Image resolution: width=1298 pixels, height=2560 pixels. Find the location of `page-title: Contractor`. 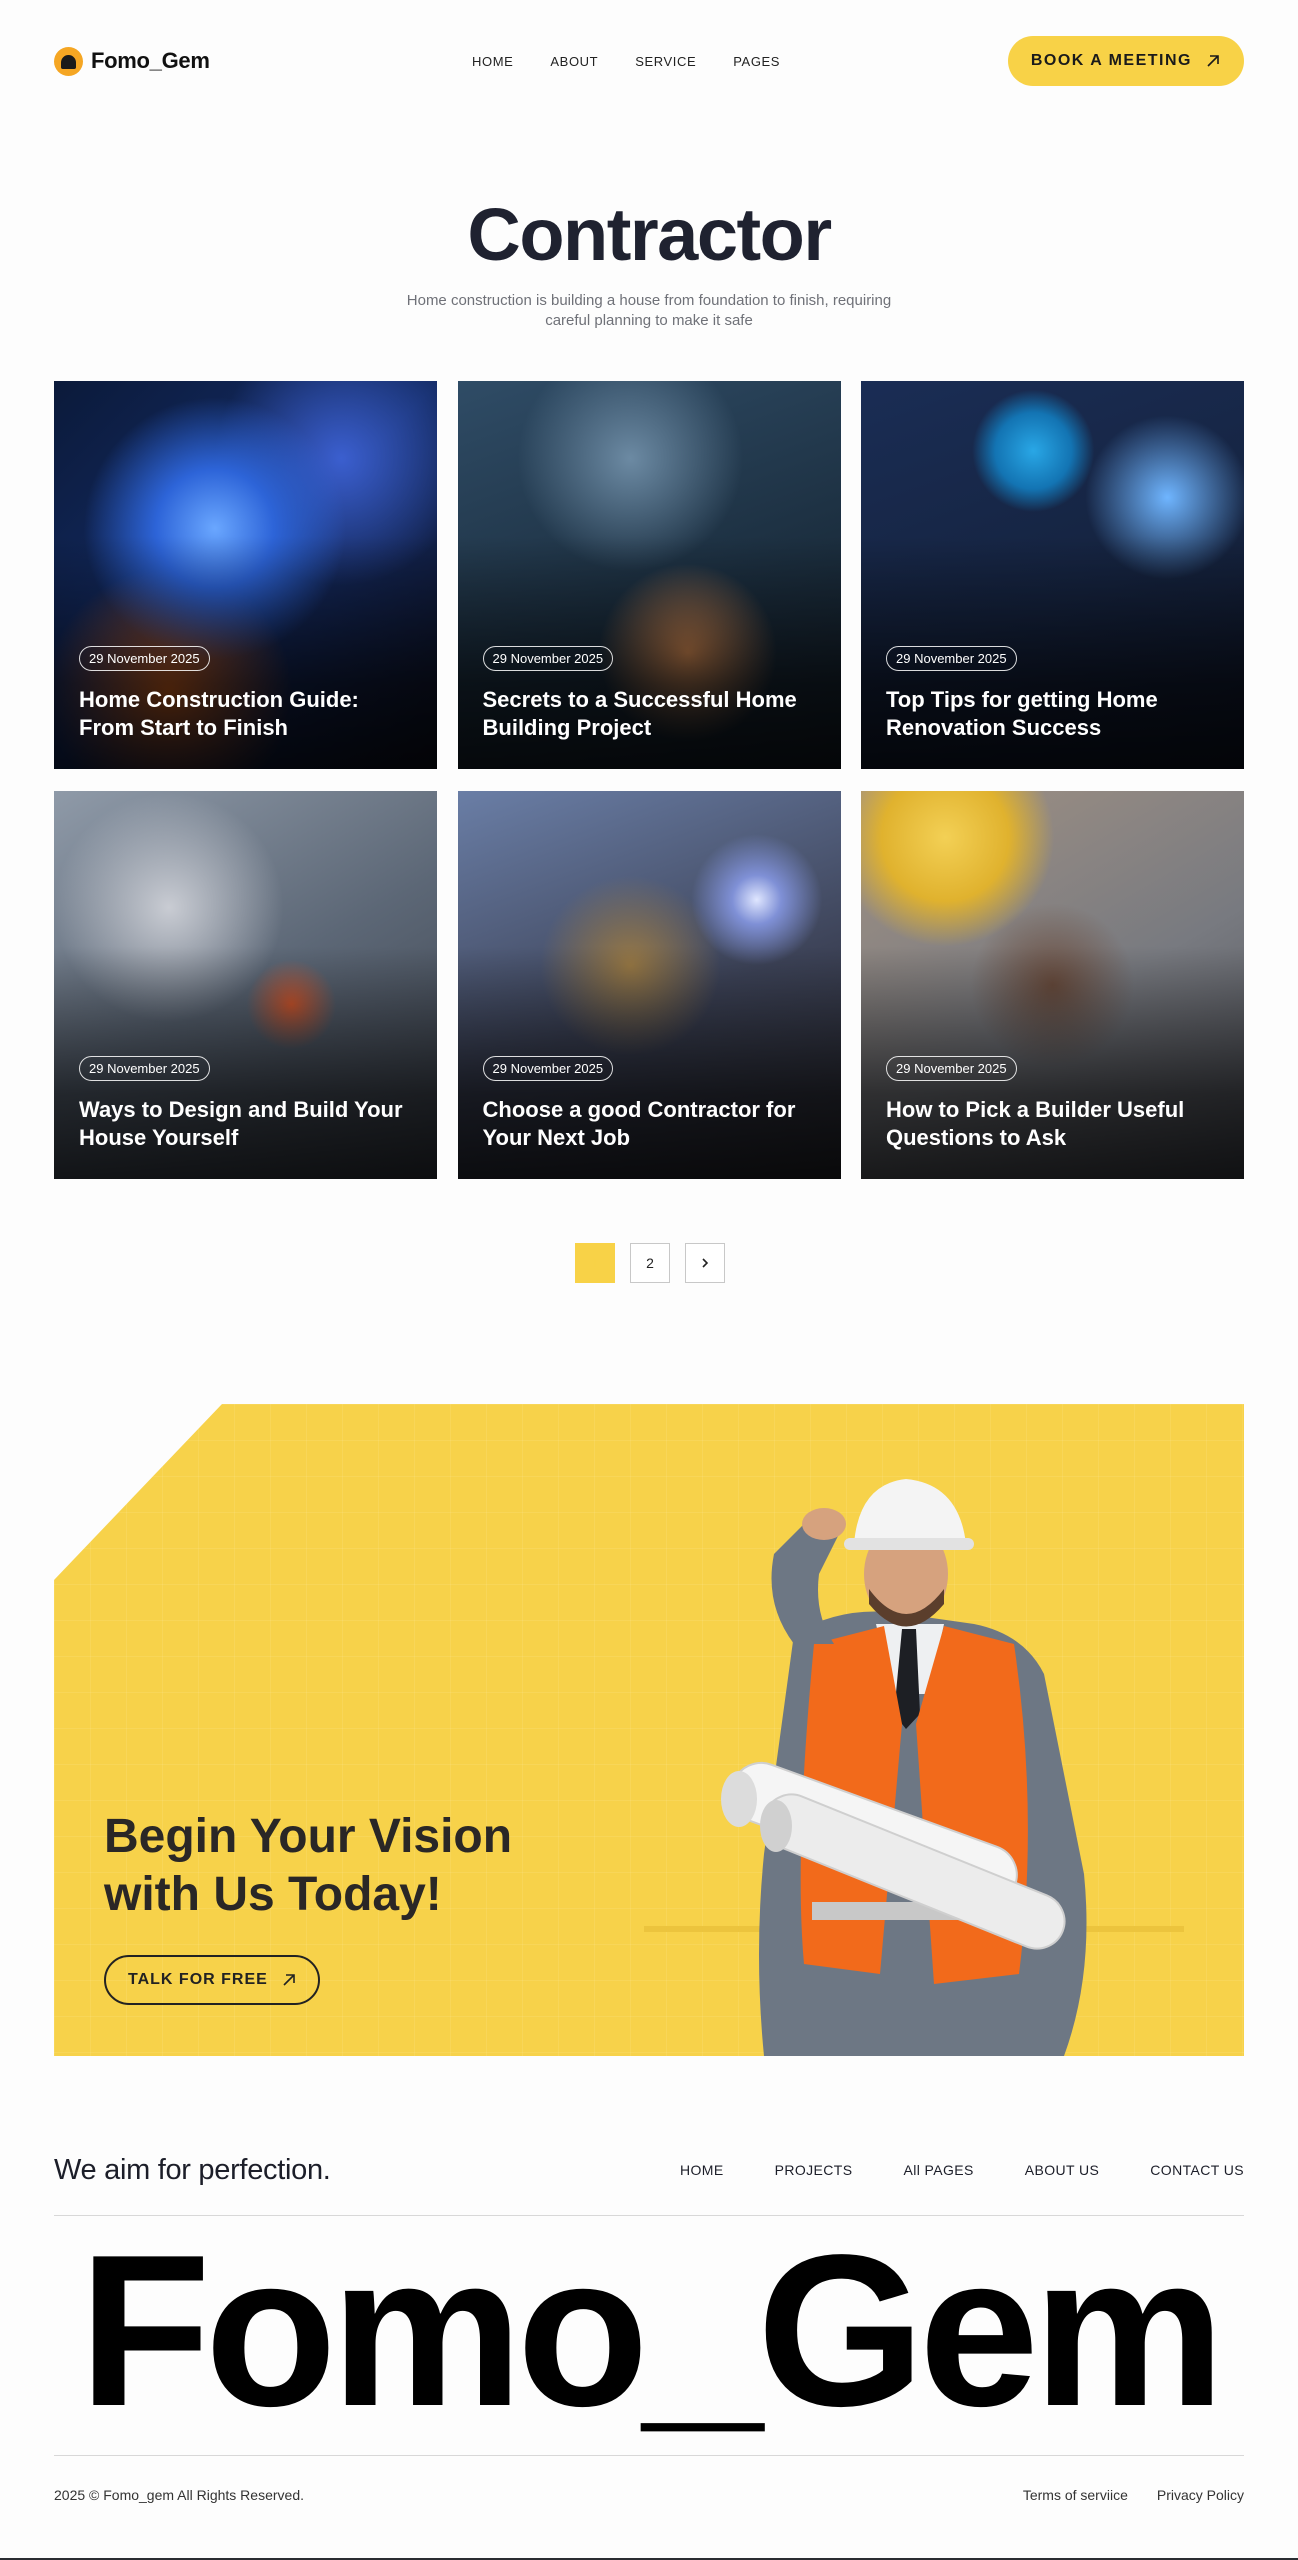

page-title: Contractor is located at coordinates (649, 234).